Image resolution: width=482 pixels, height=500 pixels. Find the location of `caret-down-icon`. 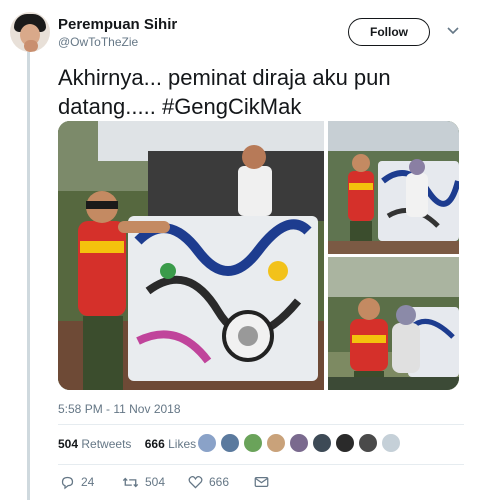

caret-down-icon is located at coordinates (453, 31).